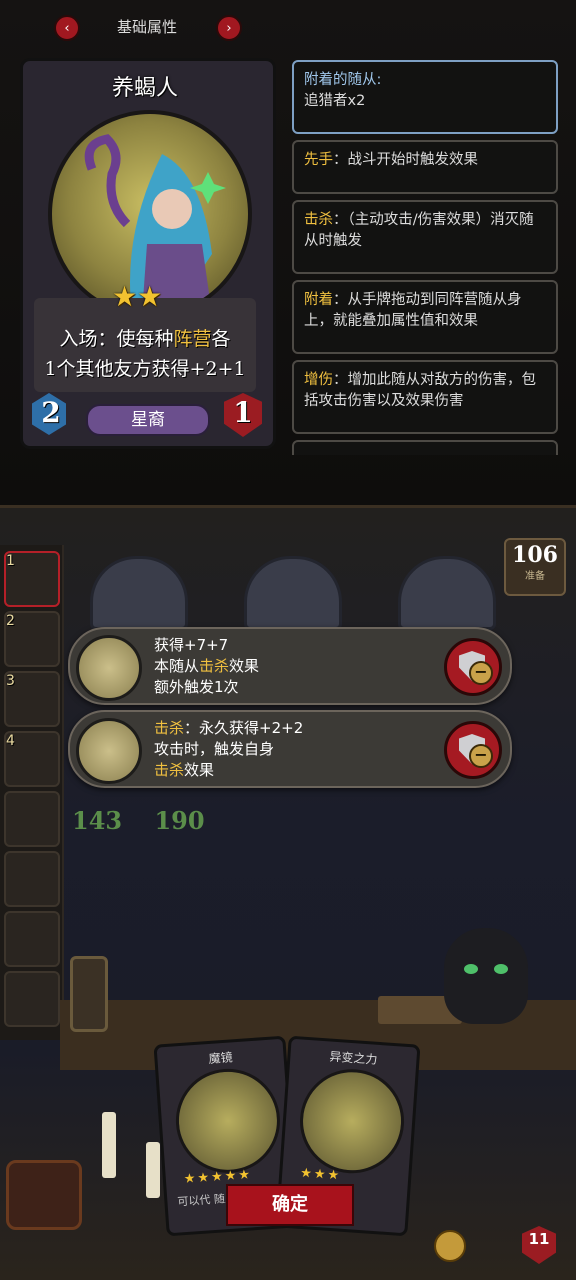  Describe the element at coordinates (539, 1239) in the screenshot. I see `player-health-value: 11` at that location.